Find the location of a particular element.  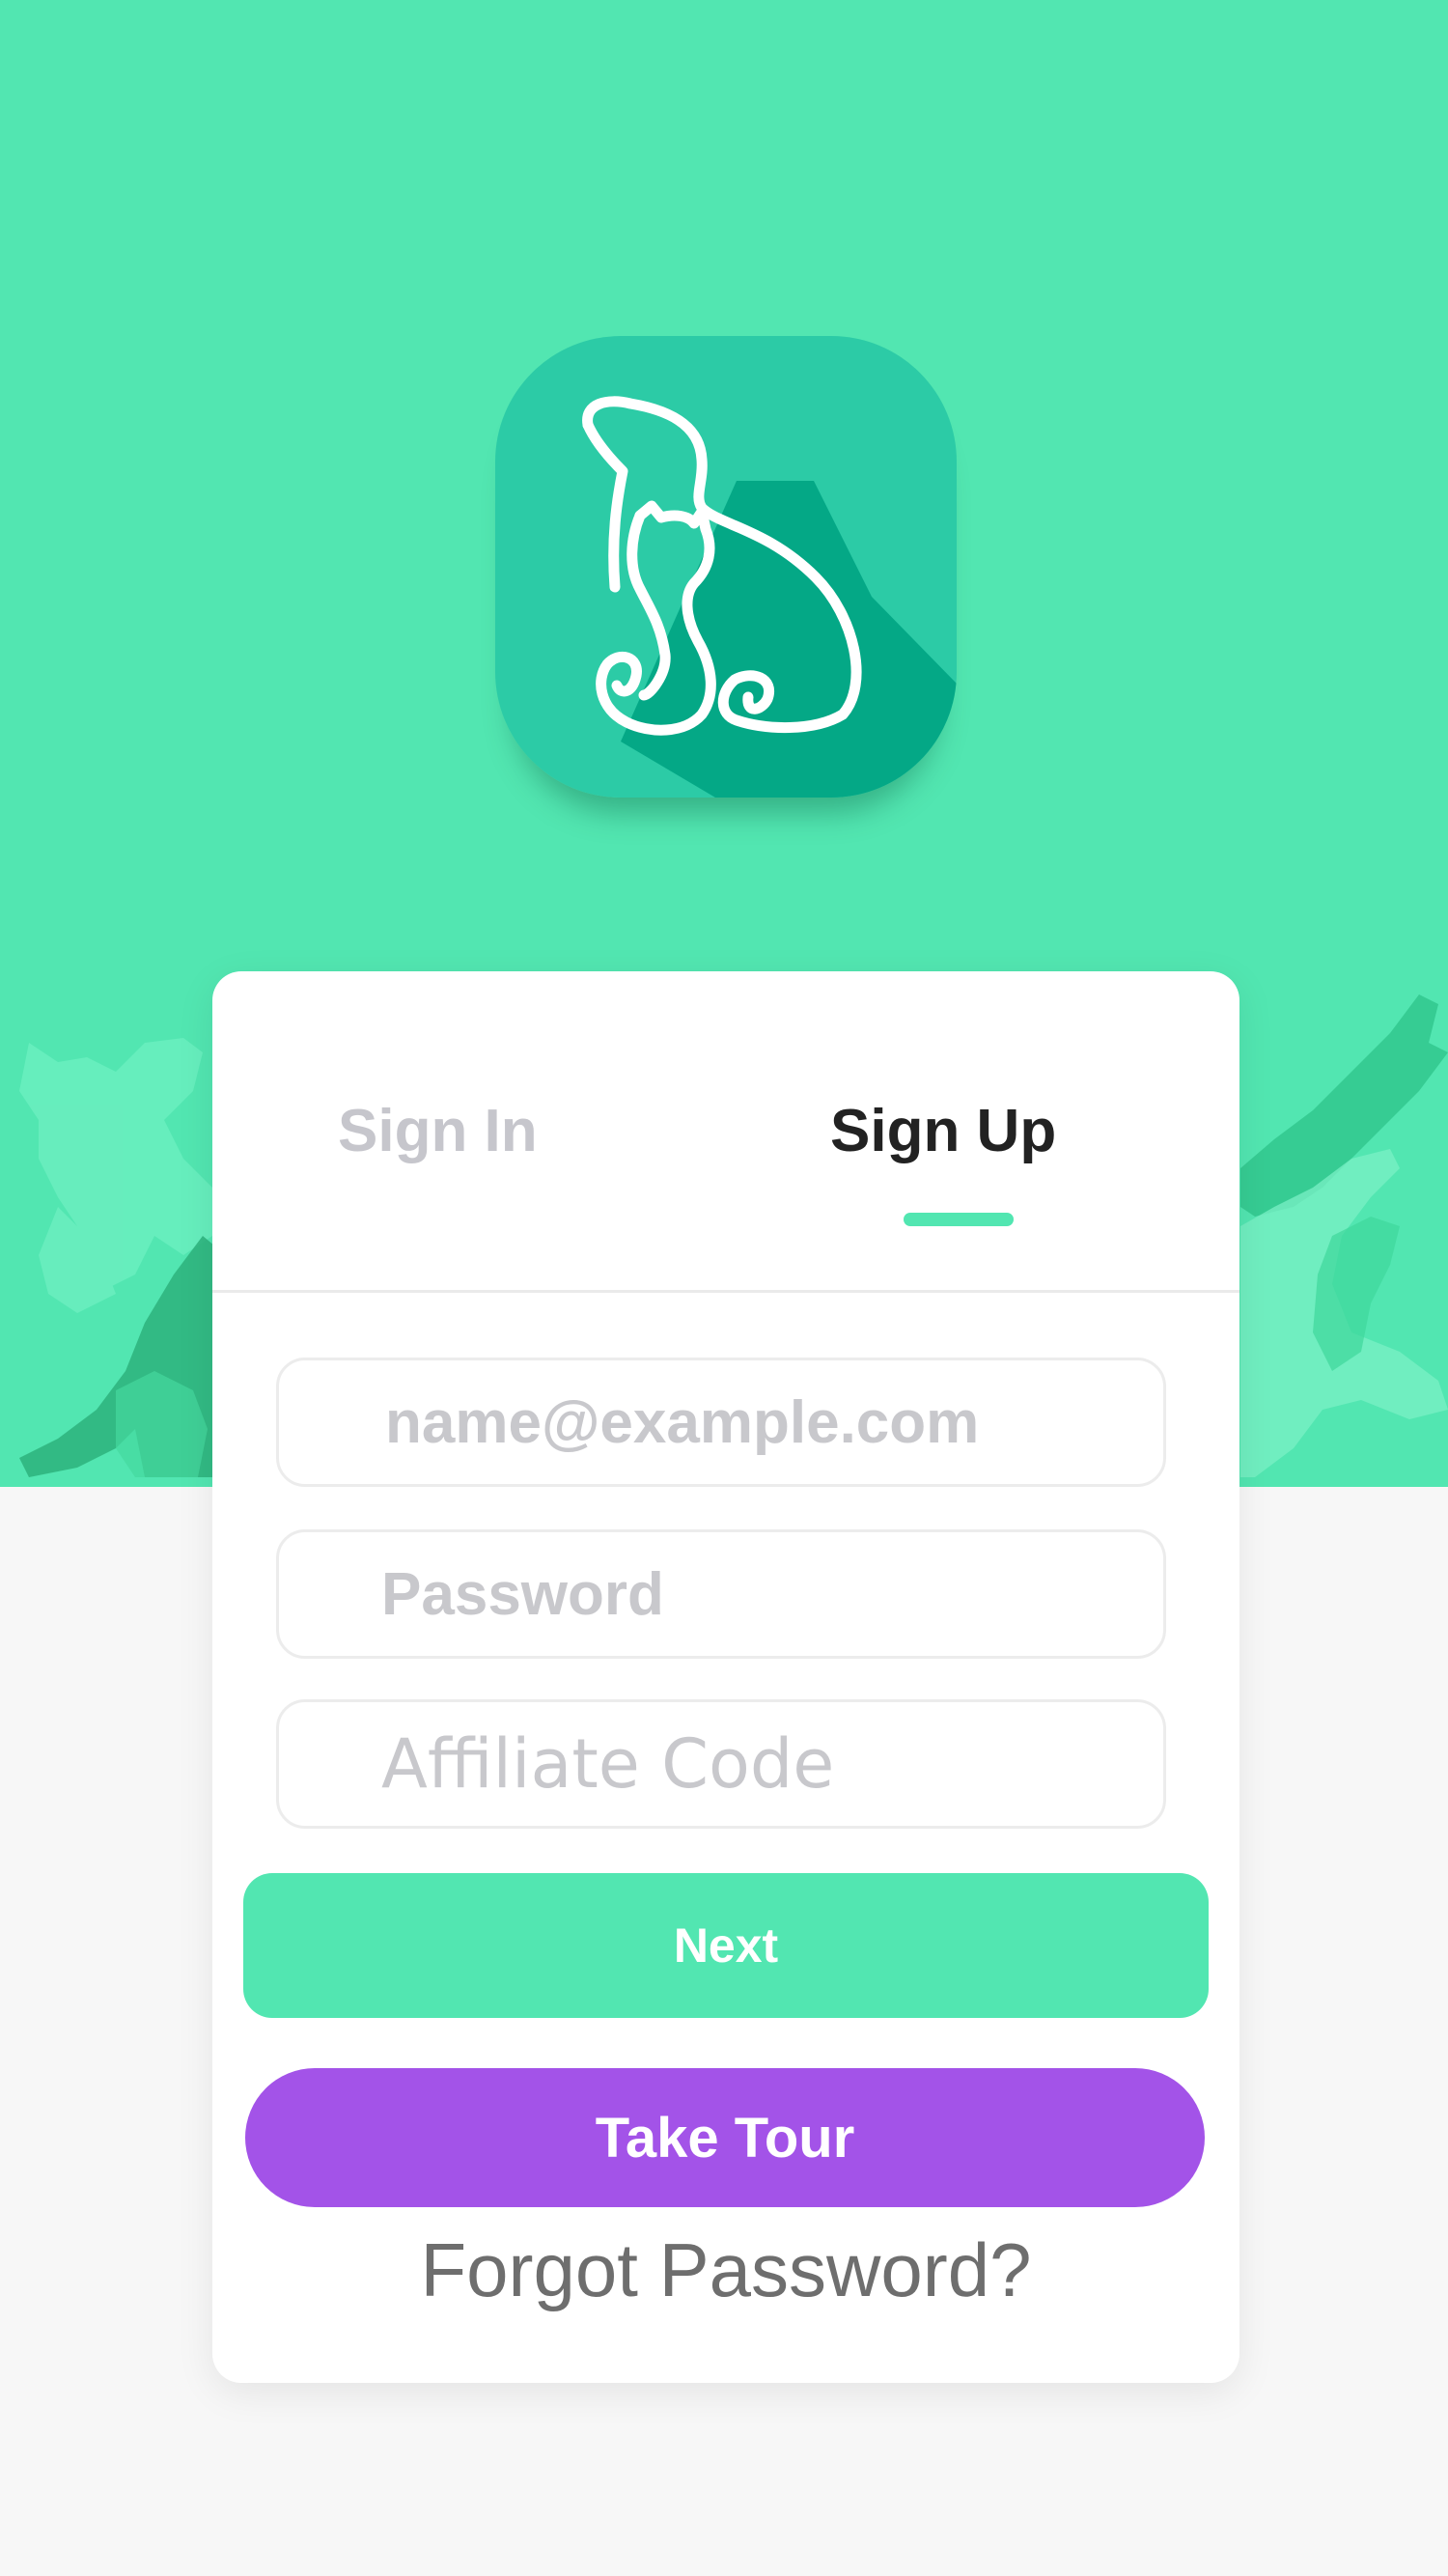

tab-sign-in: Sign In is located at coordinates (438, 1131).